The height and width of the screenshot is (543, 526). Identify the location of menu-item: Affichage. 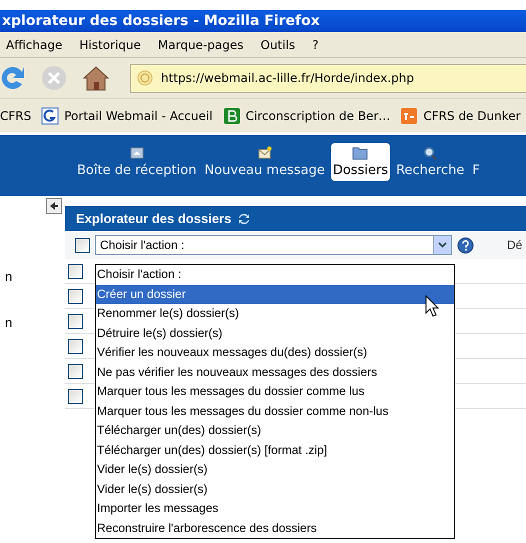
(34, 45).